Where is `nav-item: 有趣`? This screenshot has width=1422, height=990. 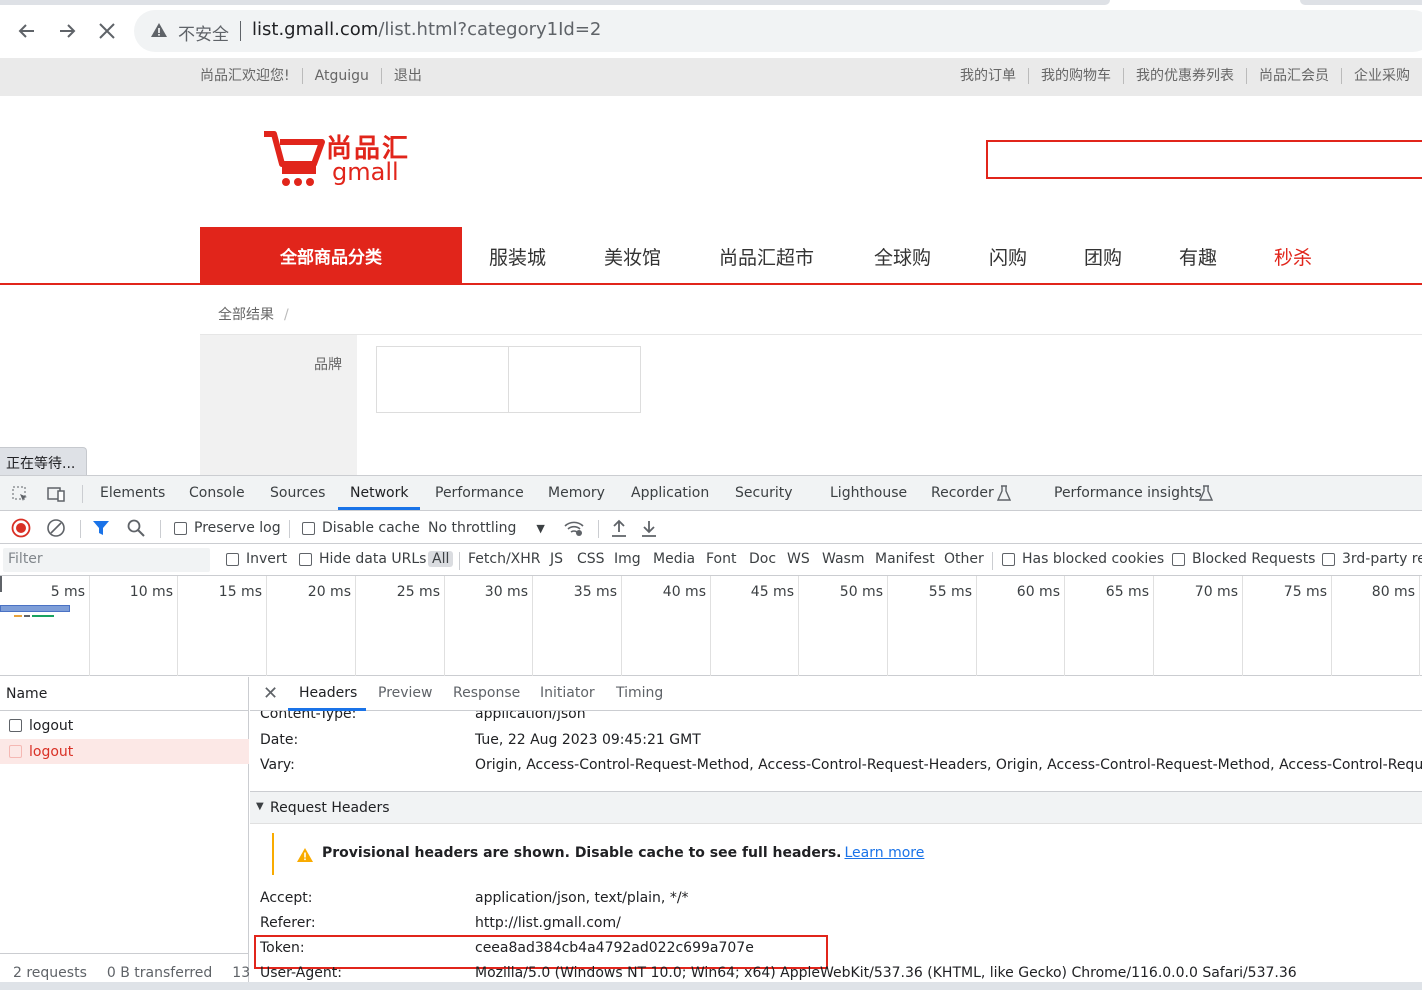 nav-item: 有趣 is located at coordinates (1198, 256).